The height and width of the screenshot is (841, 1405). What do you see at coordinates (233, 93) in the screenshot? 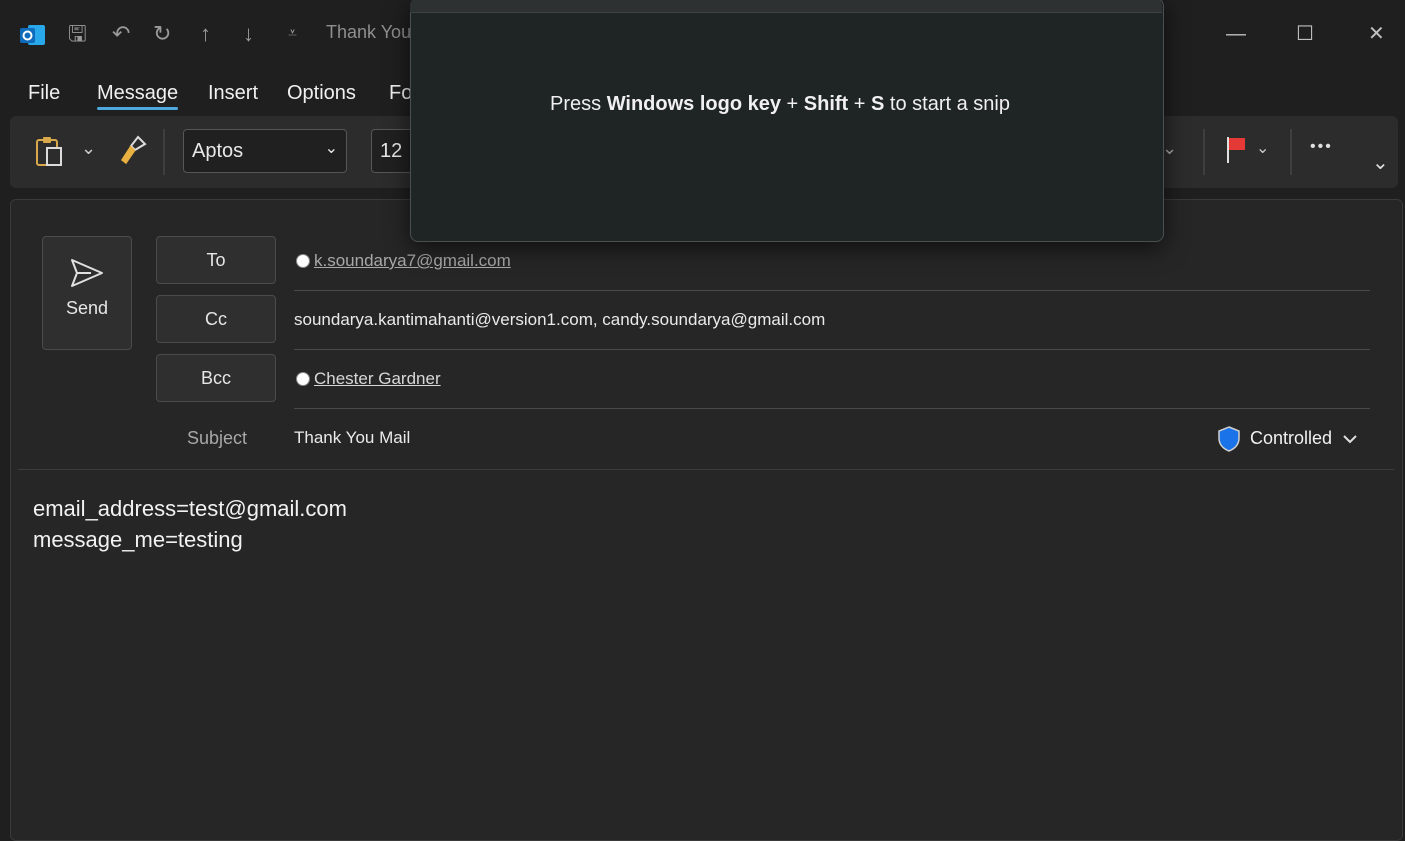
I see `menu-insert: Insert` at bounding box center [233, 93].